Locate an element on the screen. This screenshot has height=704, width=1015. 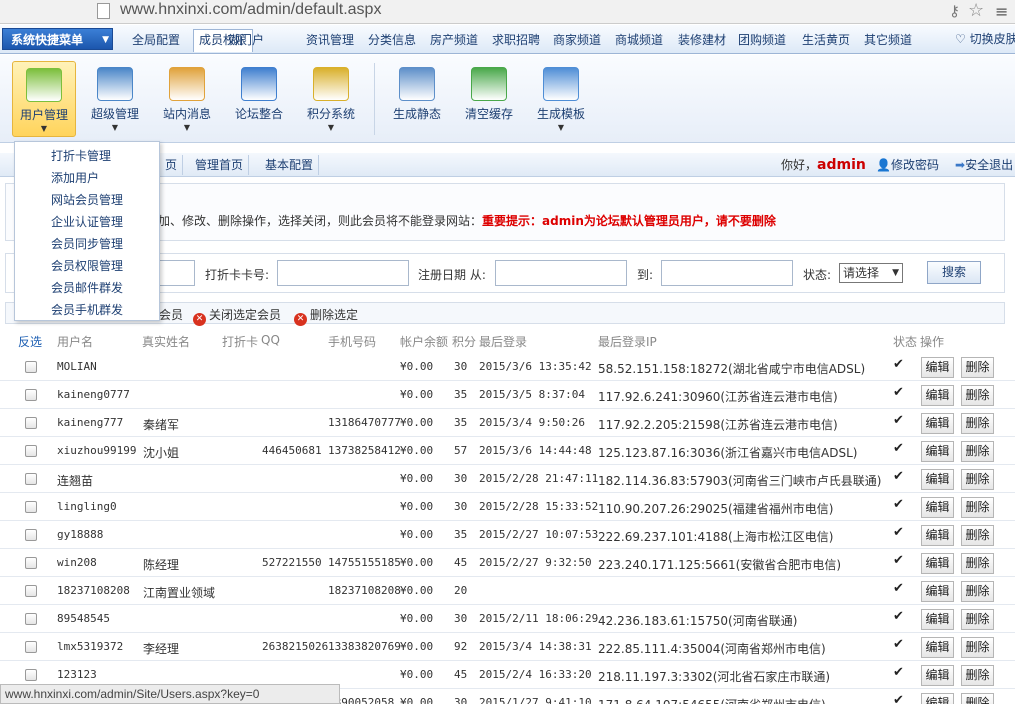
quick-menu-button: 系统快捷菜单 ▼ is located at coordinates (57, 39).